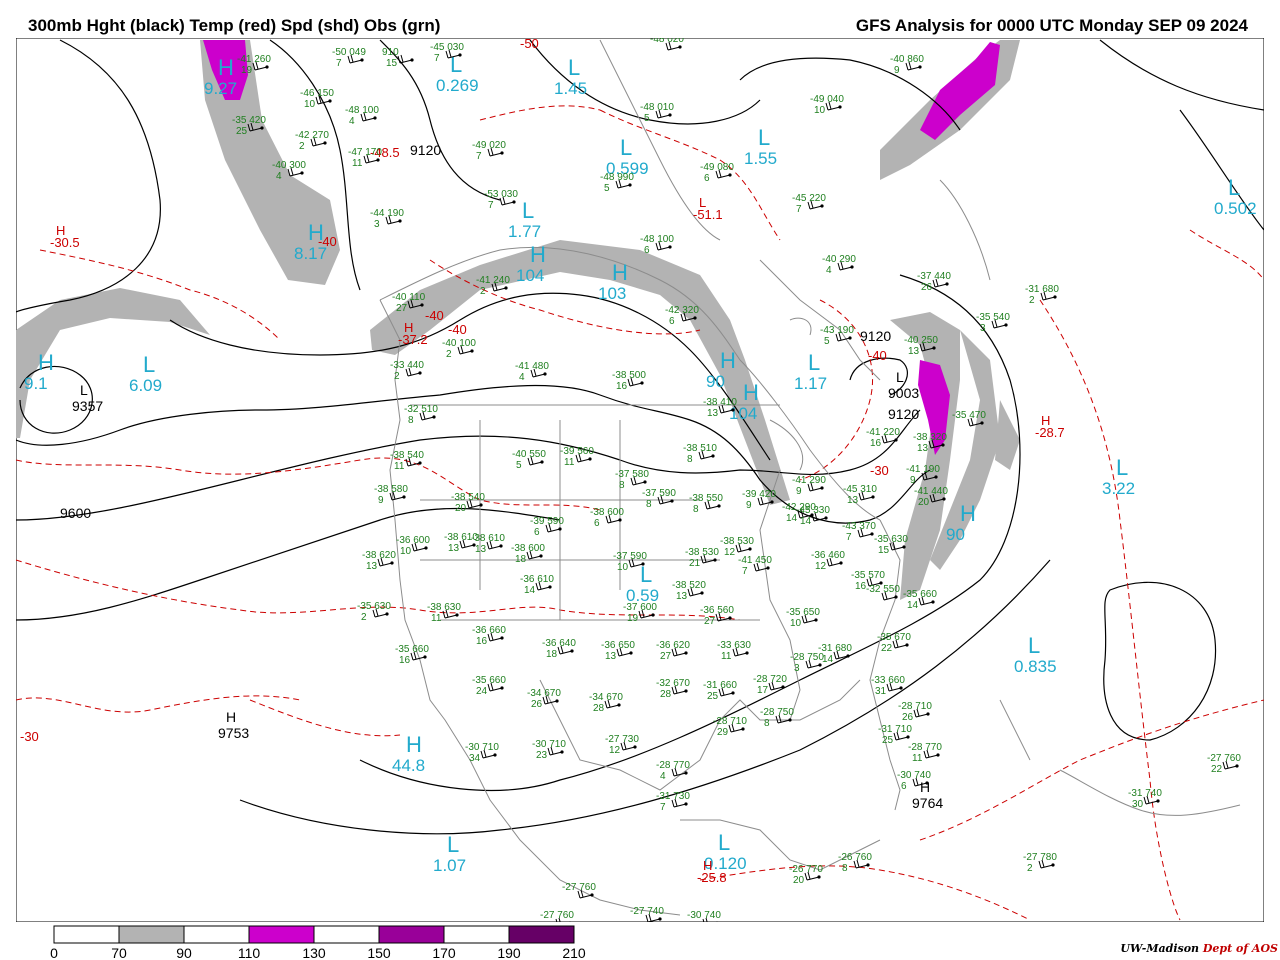 The image size is (1280, 960). Describe the element at coordinates (647, 250) in the screenshot. I see `obs-dewpoint-depression: 6` at that location.